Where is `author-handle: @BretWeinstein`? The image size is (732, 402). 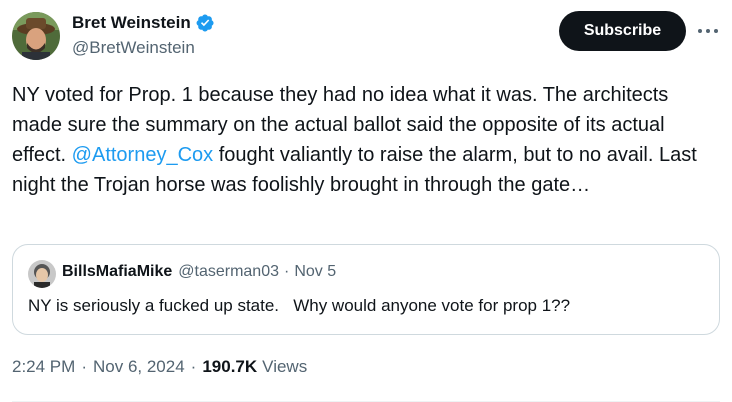 author-handle: @BretWeinstein is located at coordinates (133, 48).